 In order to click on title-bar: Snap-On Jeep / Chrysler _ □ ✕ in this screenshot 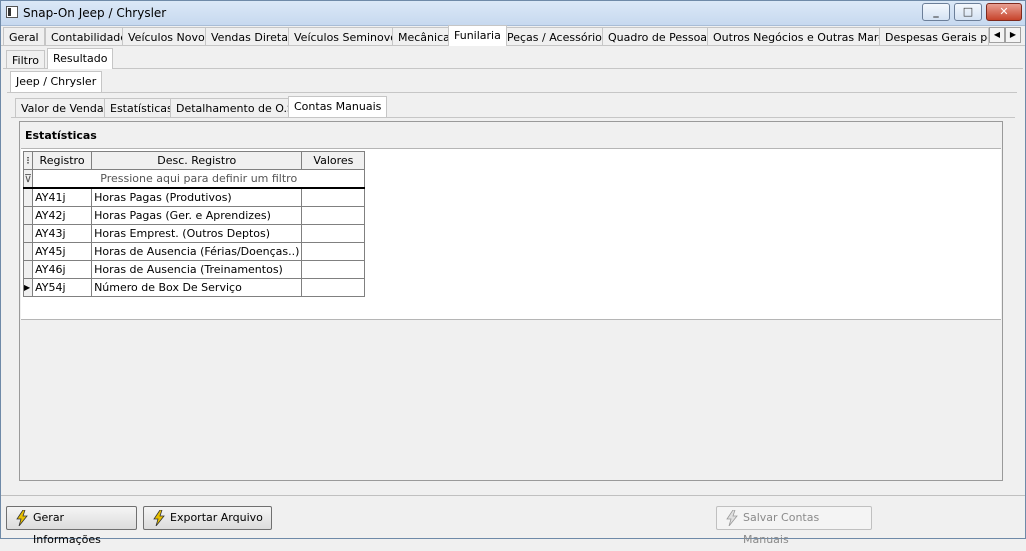, I will do `click(513, 13)`.